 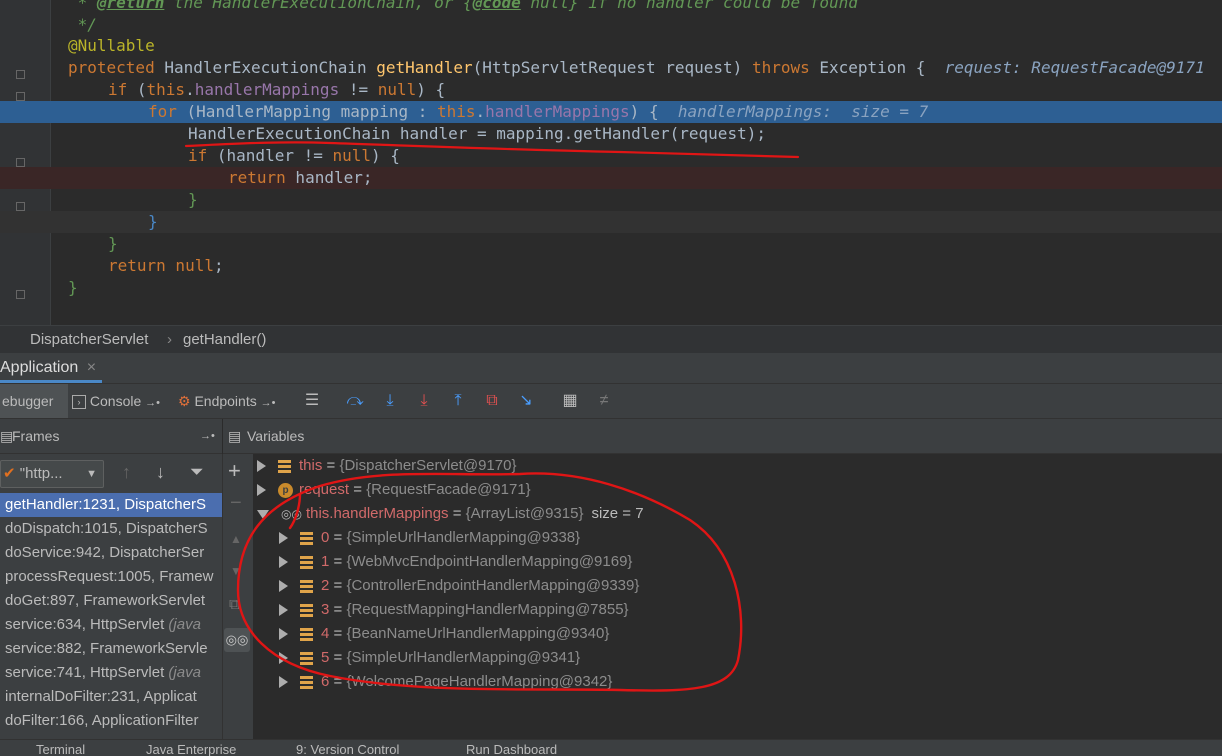 I want to click on next-frame-icon: ↓, so click(x=160, y=472).